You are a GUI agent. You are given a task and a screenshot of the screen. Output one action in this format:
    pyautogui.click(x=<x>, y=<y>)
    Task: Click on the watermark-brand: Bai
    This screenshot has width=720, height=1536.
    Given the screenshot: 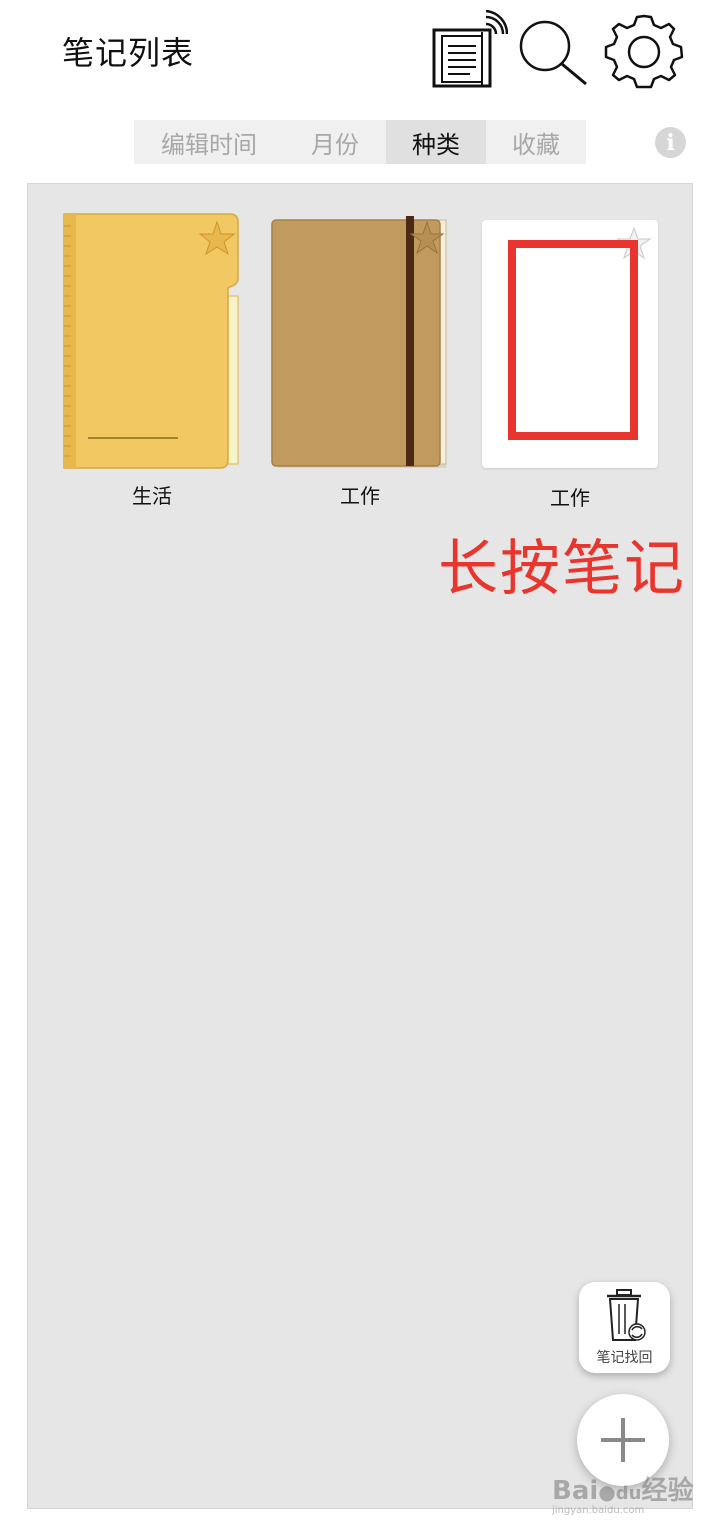 What is the action you would take?
    pyautogui.click(x=575, y=1491)
    